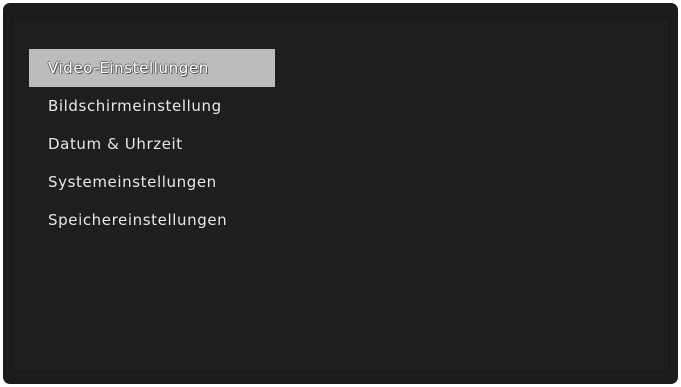 This screenshot has width=681, height=387. What do you see at coordinates (115, 144) in the screenshot?
I see `menu-item-label: Datum & Uhrzeit` at bounding box center [115, 144].